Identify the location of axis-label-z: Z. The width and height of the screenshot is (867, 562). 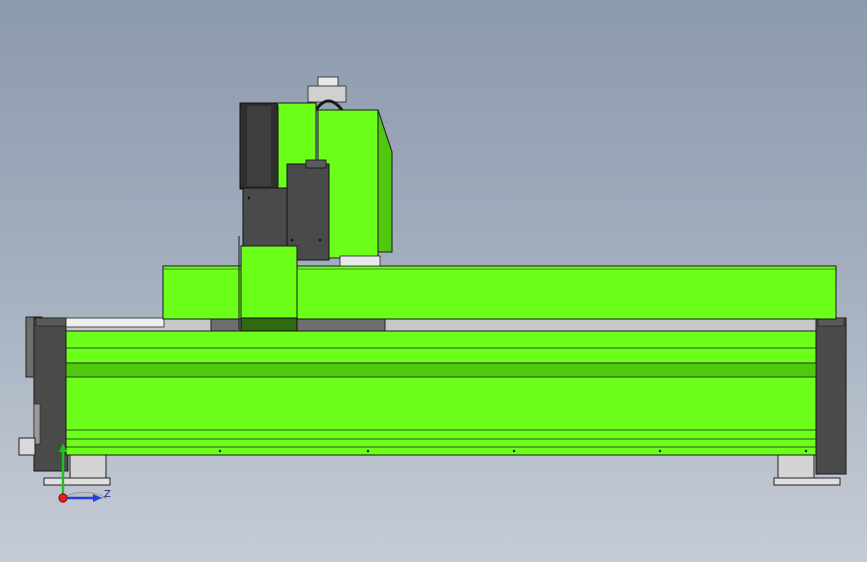
(107, 494).